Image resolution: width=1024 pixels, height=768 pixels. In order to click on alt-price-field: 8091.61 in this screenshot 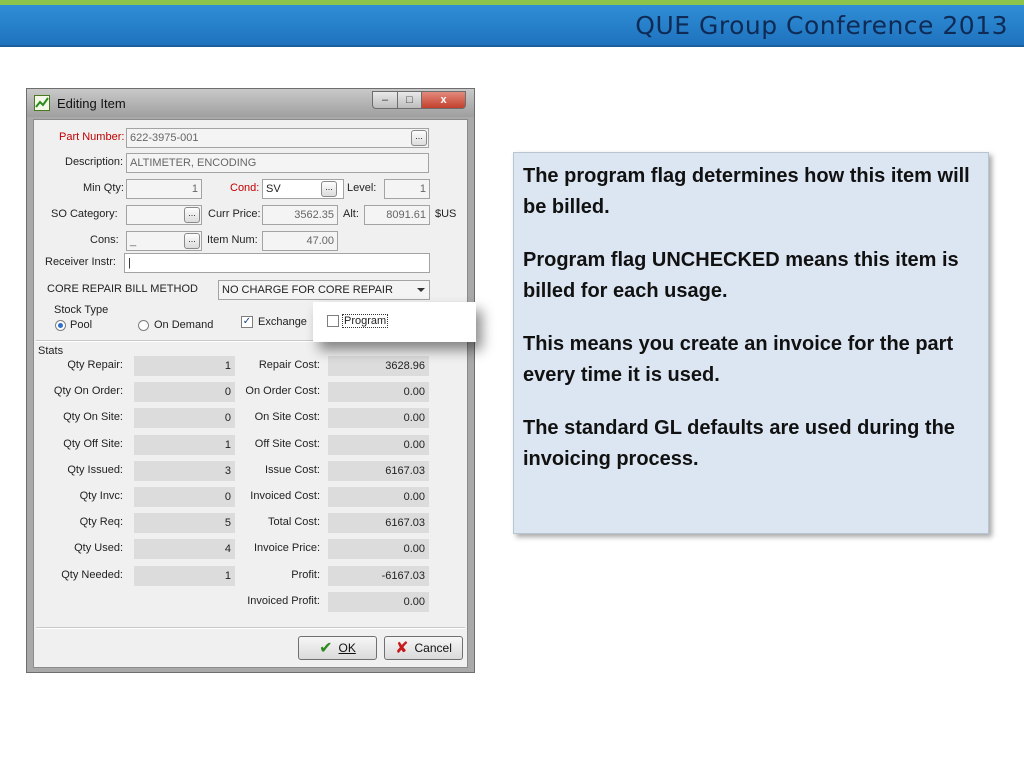, I will do `click(397, 215)`.